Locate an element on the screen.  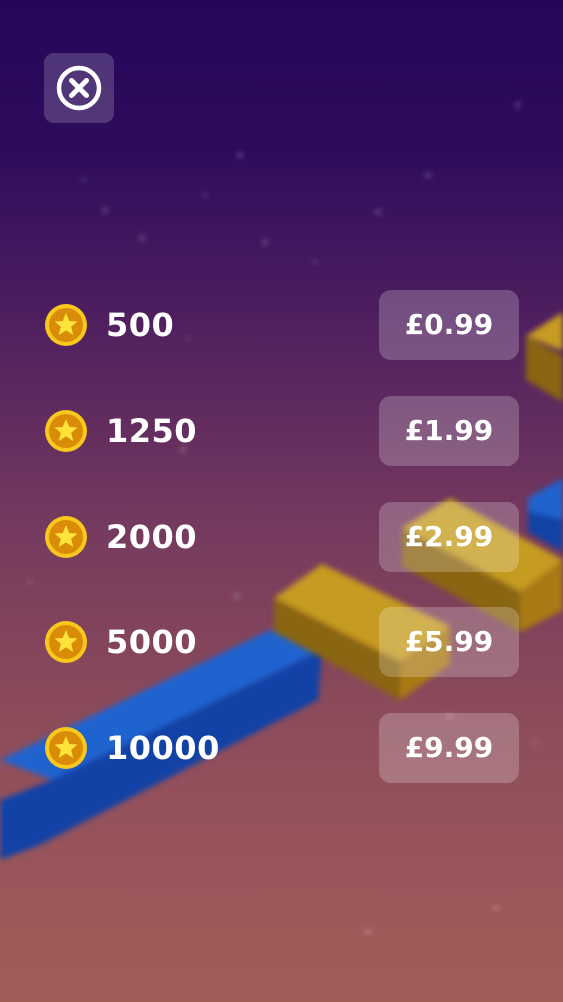
buy-button-3: £5.99 is located at coordinates (449, 642).